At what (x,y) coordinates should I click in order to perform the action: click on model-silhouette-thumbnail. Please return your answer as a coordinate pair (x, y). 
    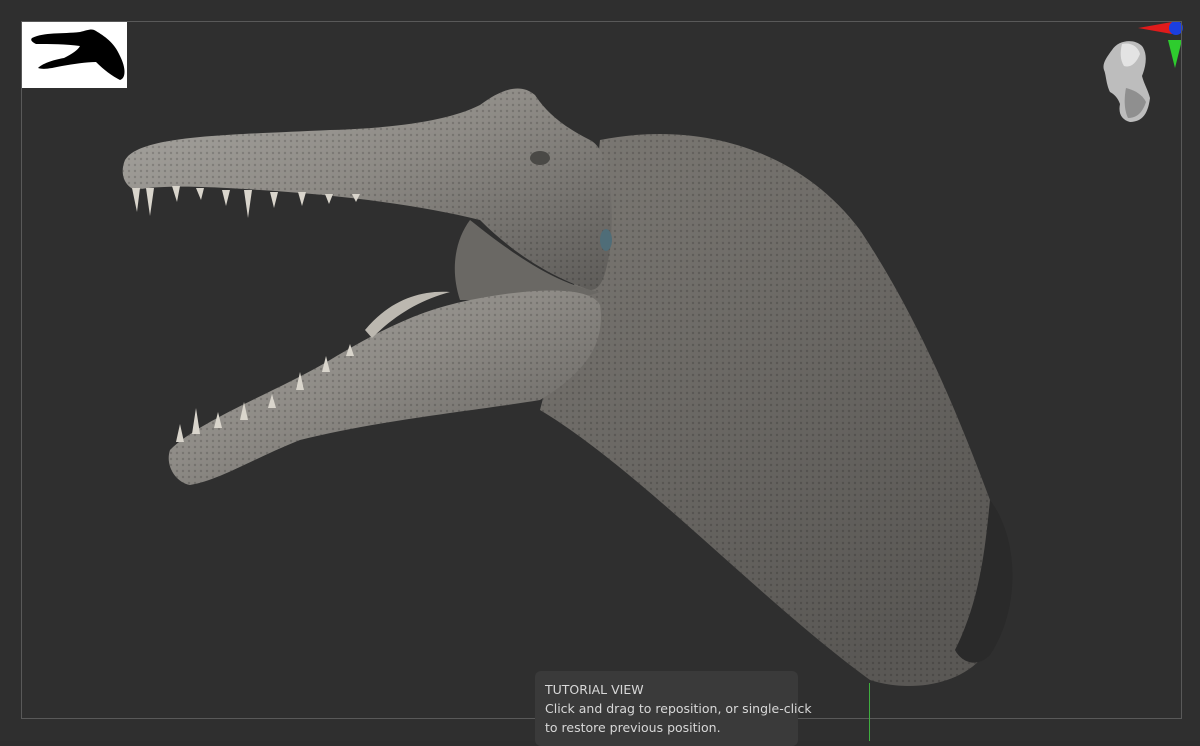
    Looking at the image, I should click on (74, 55).